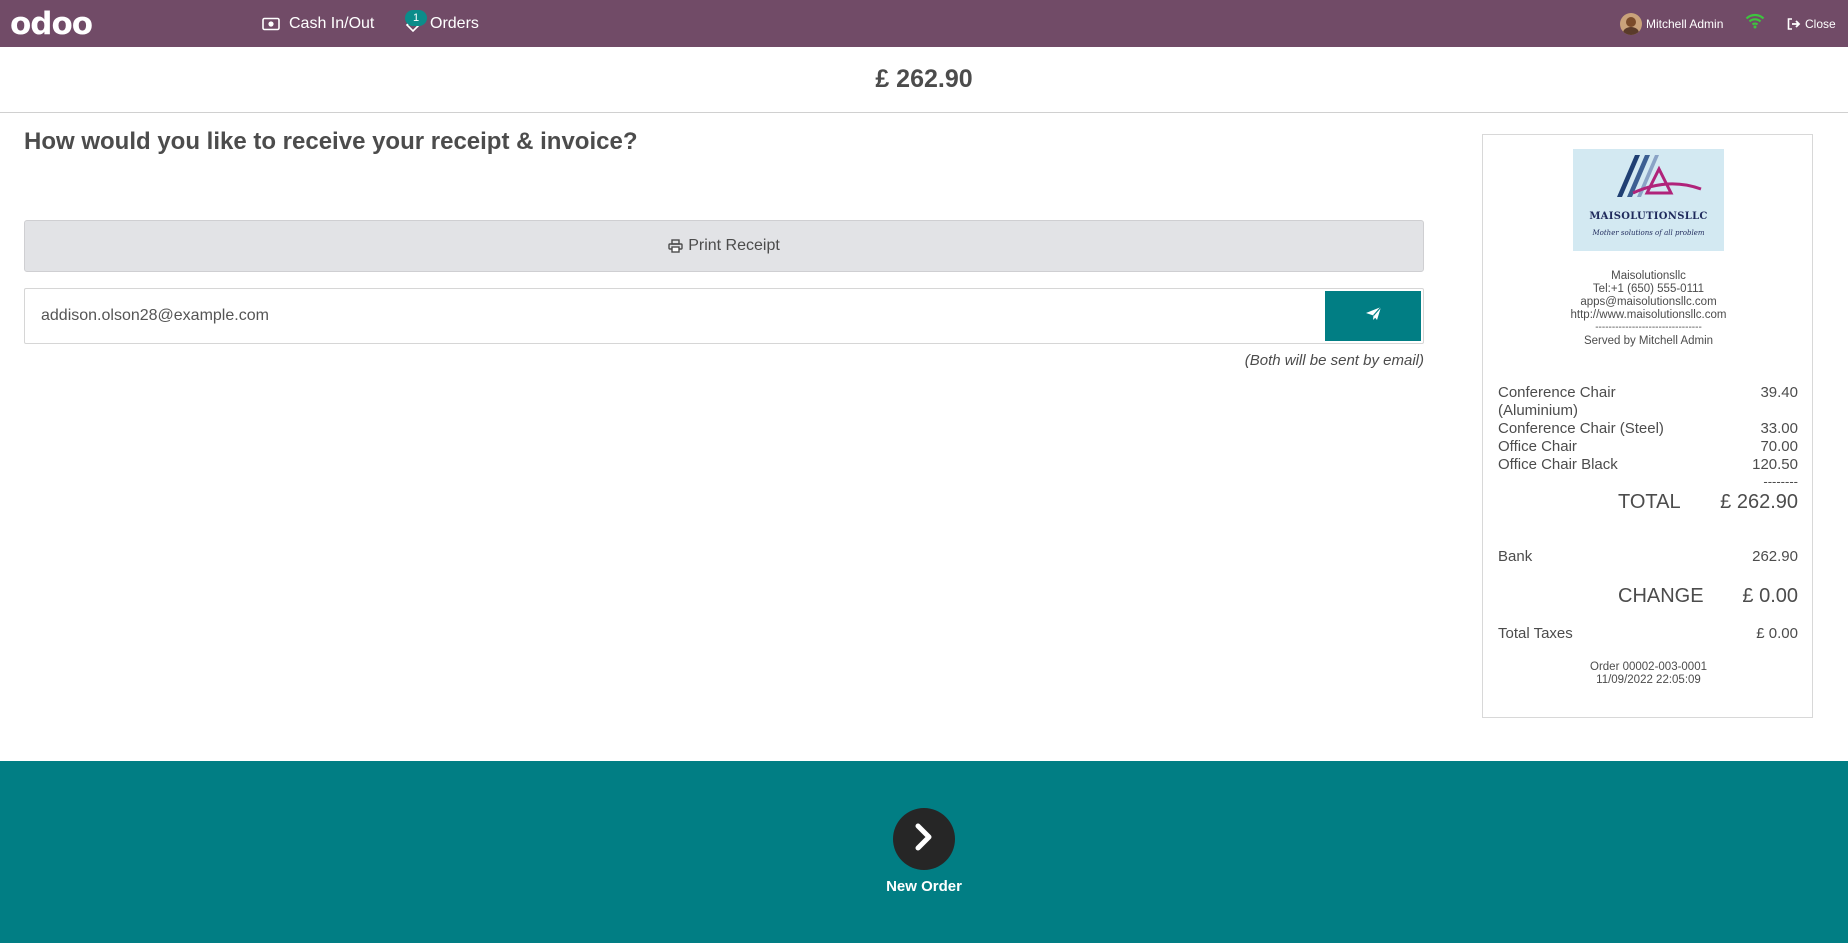 The height and width of the screenshot is (943, 1848). What do you see at coordinates (1648, 216) in the screenshot?
I see `logo-name: MAISOLUTIONSLLC` at bounding box center [1648, 216].